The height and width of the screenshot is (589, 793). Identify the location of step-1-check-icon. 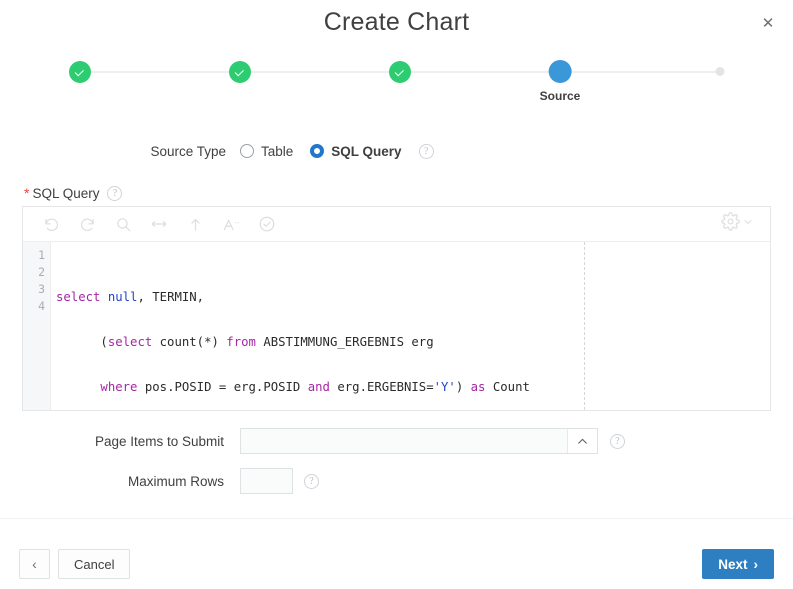
(80, 72).